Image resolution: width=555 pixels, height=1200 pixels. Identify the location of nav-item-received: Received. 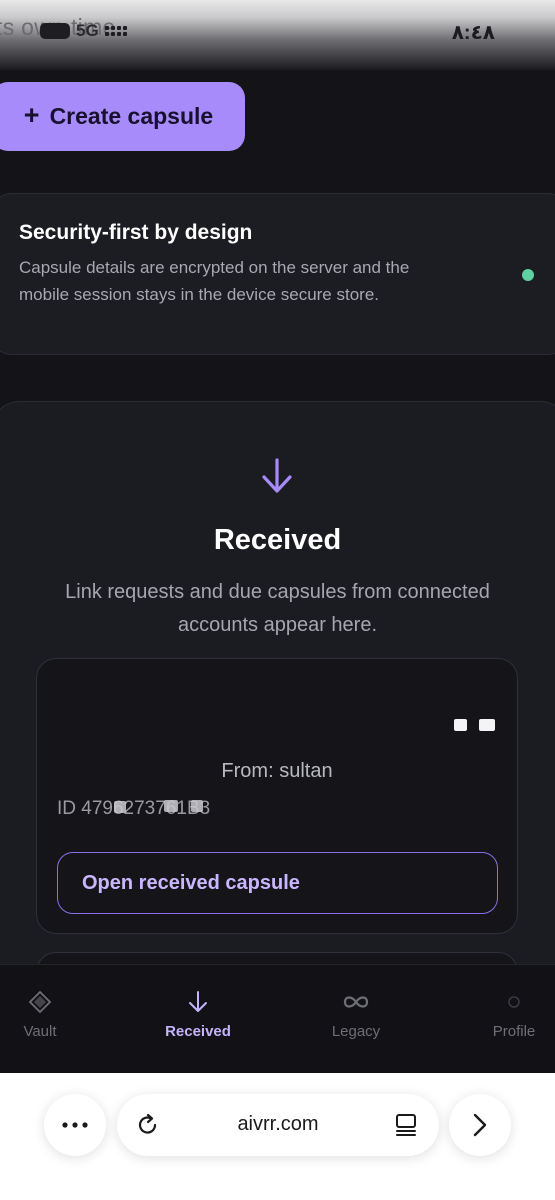
(198, 1019).